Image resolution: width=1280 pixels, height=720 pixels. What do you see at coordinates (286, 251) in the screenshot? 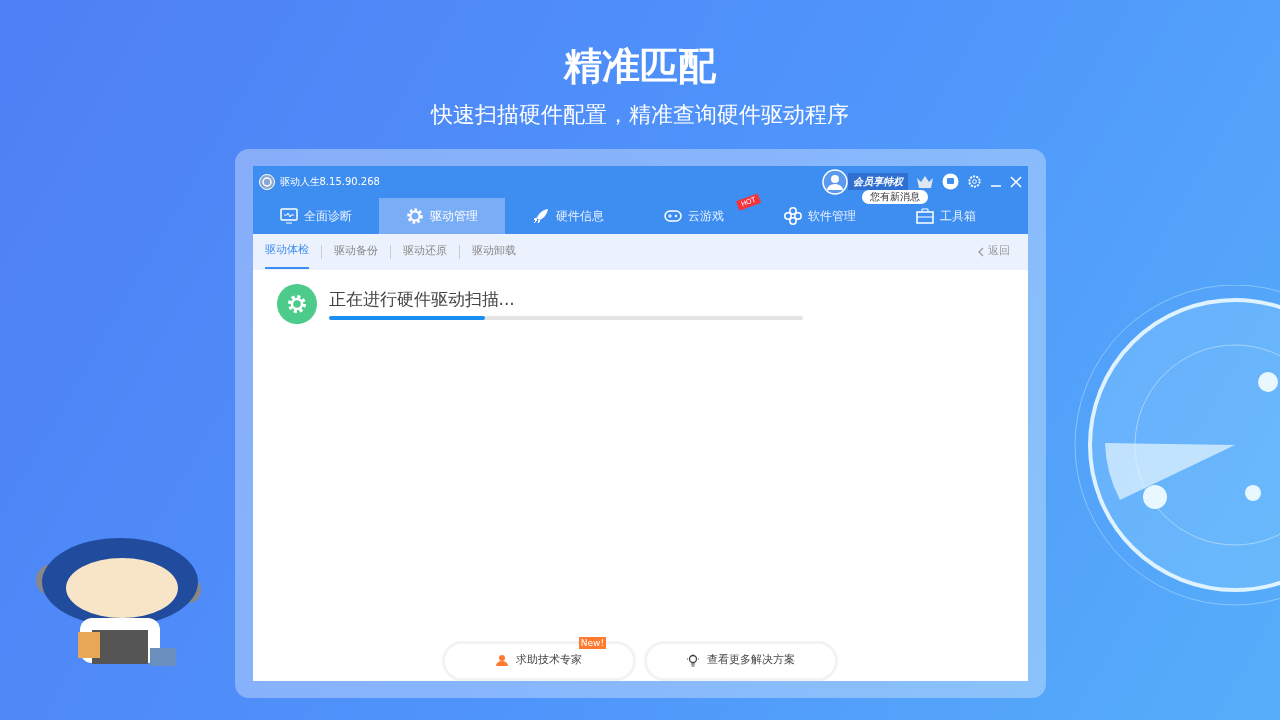
I see `sub-tab: 驱动体检` at bounding box center [286, 251].